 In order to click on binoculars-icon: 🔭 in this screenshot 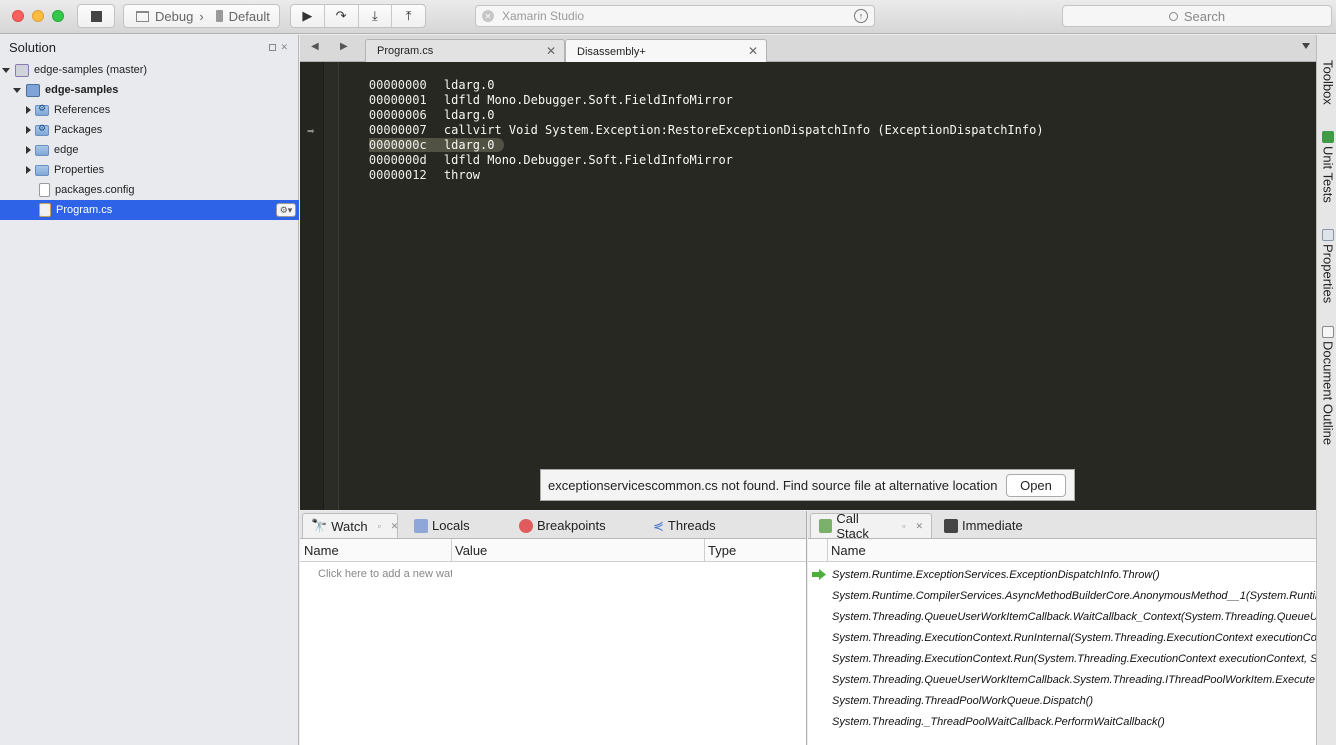, I will do `click(319, 525)`.